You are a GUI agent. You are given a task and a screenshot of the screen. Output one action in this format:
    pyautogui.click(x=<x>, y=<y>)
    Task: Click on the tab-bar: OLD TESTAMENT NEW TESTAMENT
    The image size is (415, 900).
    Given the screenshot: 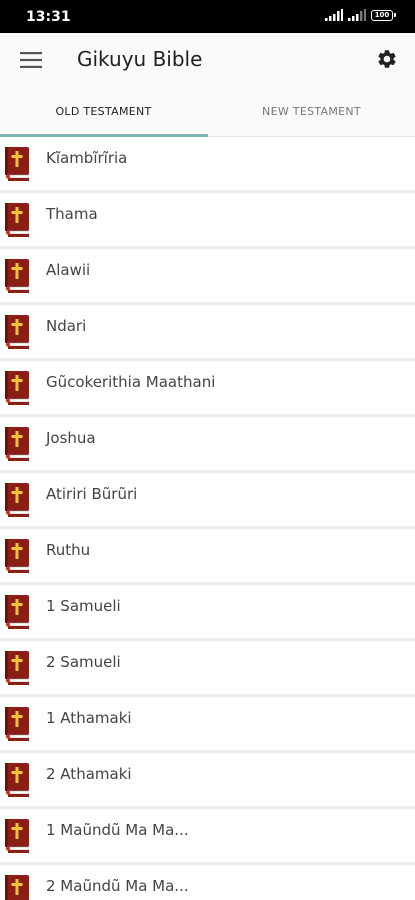 What is the action you would take?
    pyautogui.click(x=207, y=112)
    